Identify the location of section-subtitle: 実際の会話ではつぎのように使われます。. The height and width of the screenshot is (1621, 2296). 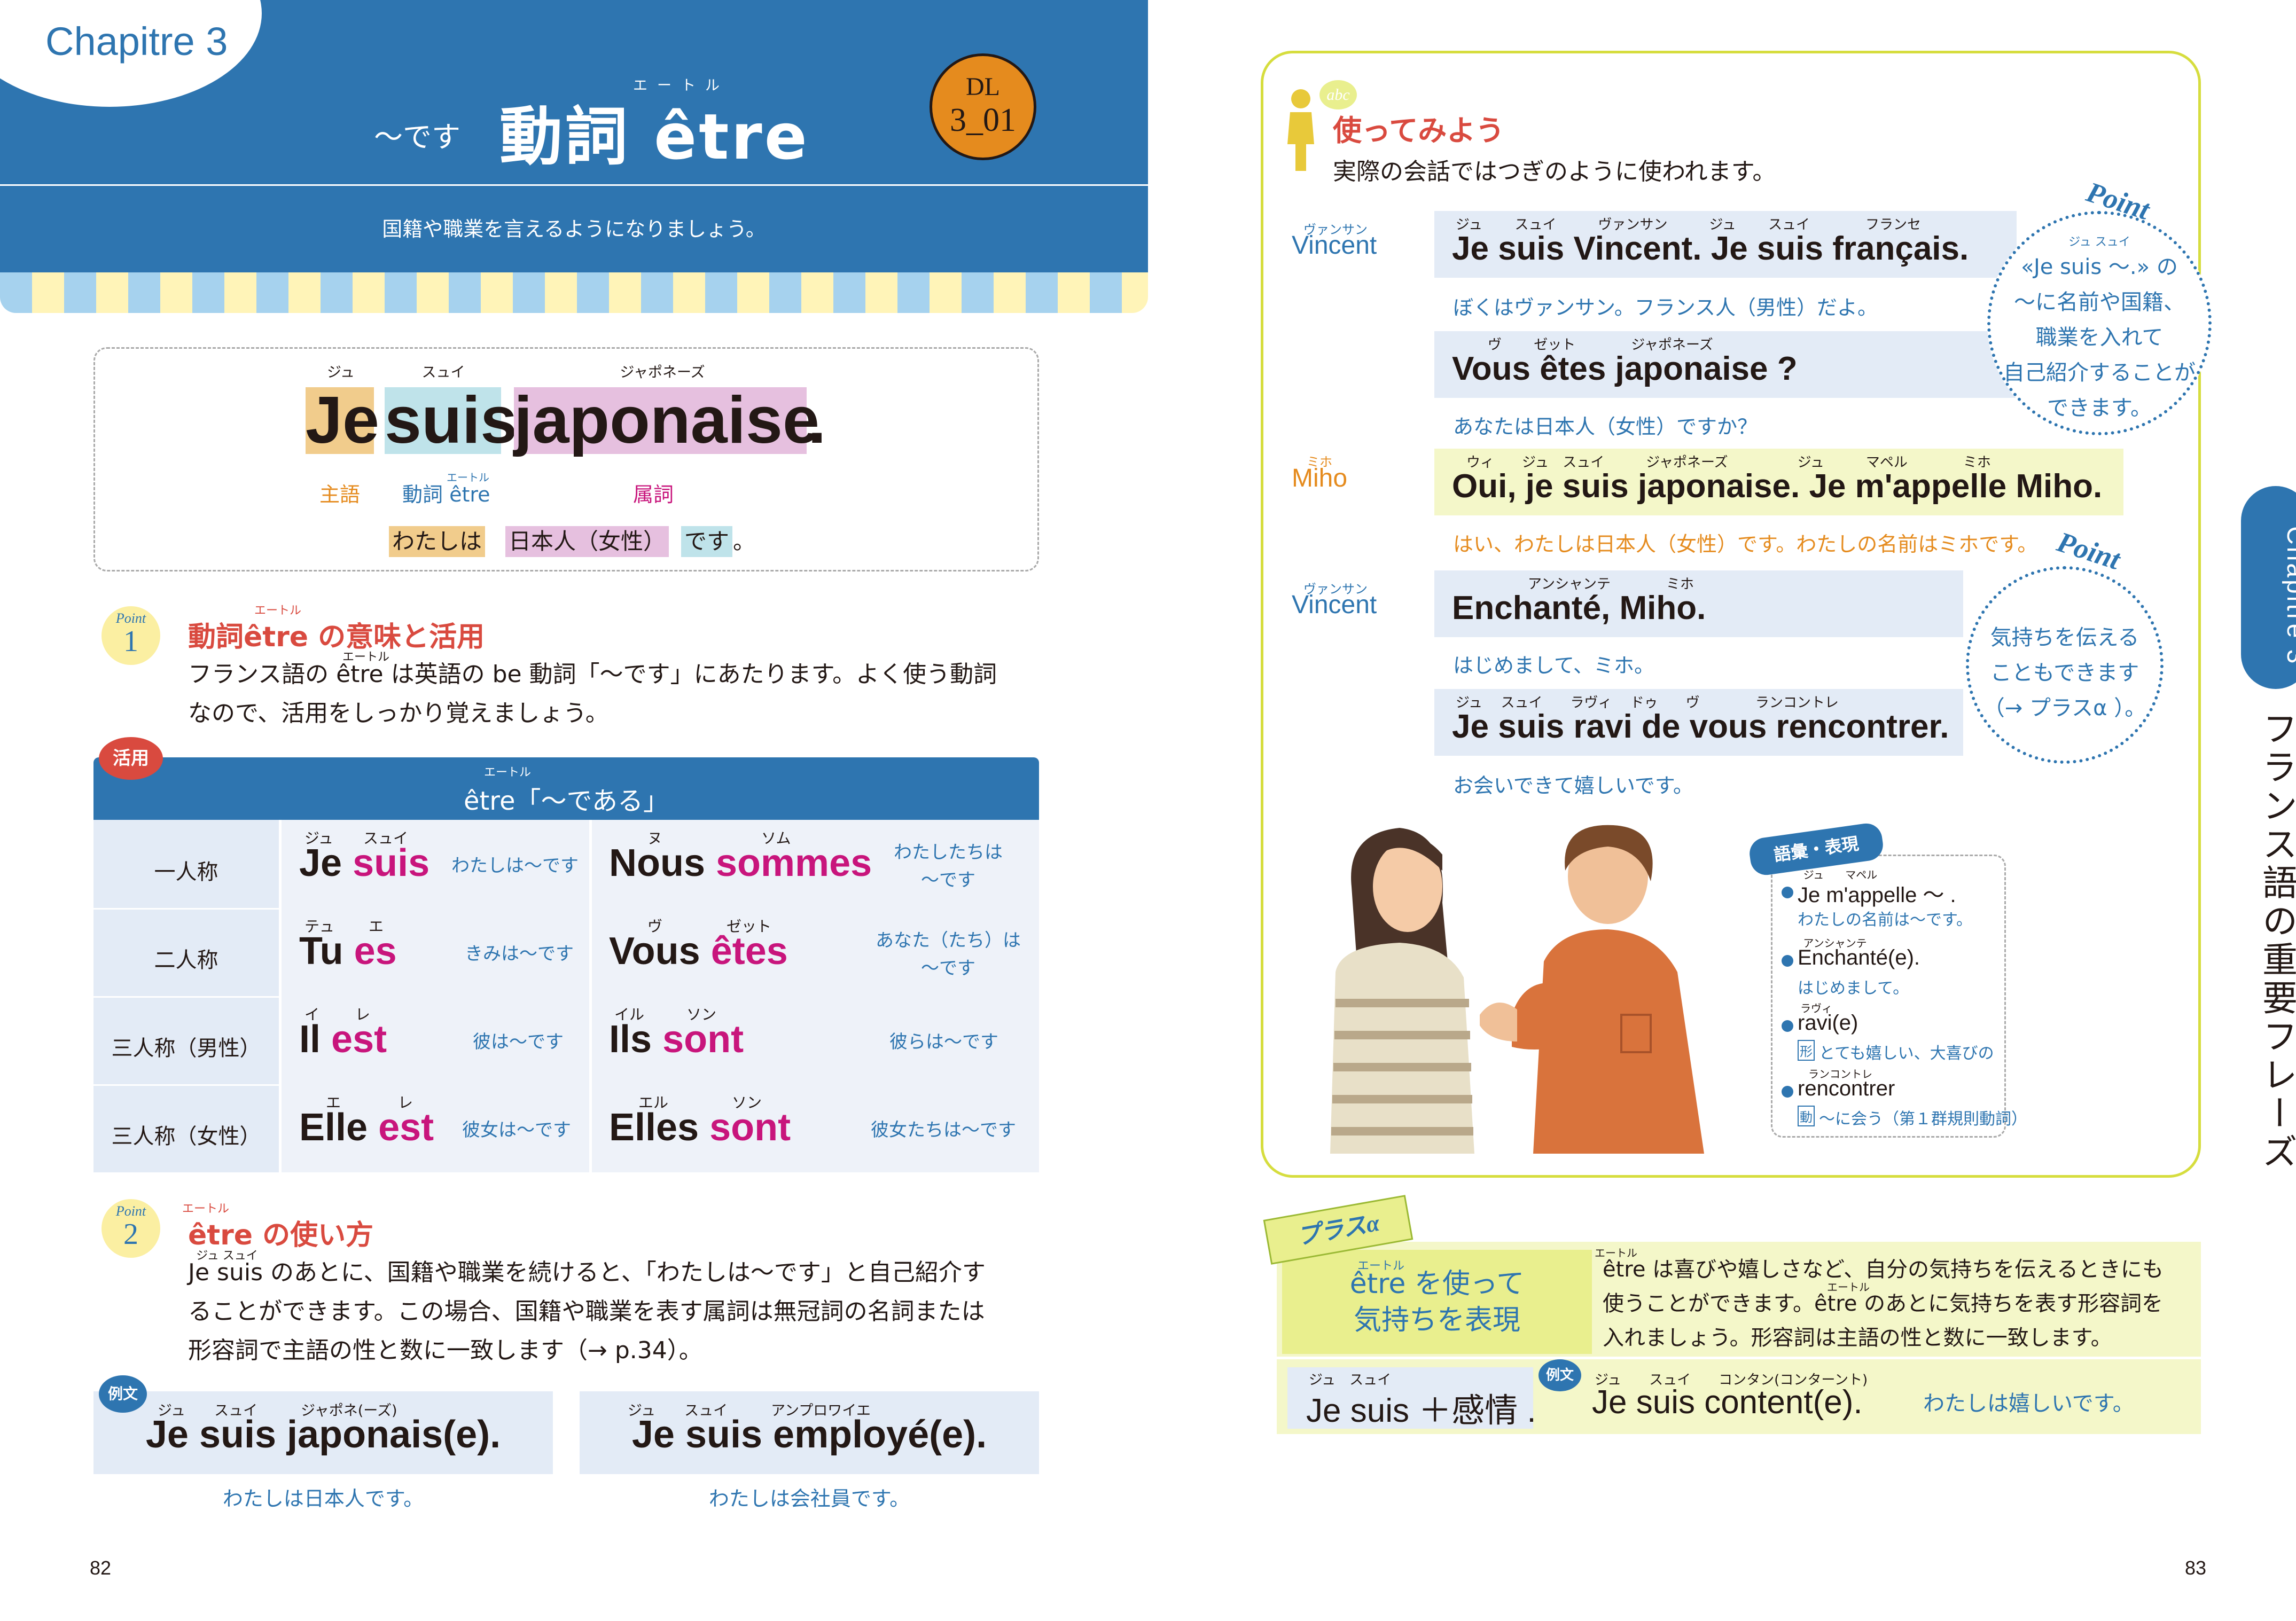
(1555, 171).